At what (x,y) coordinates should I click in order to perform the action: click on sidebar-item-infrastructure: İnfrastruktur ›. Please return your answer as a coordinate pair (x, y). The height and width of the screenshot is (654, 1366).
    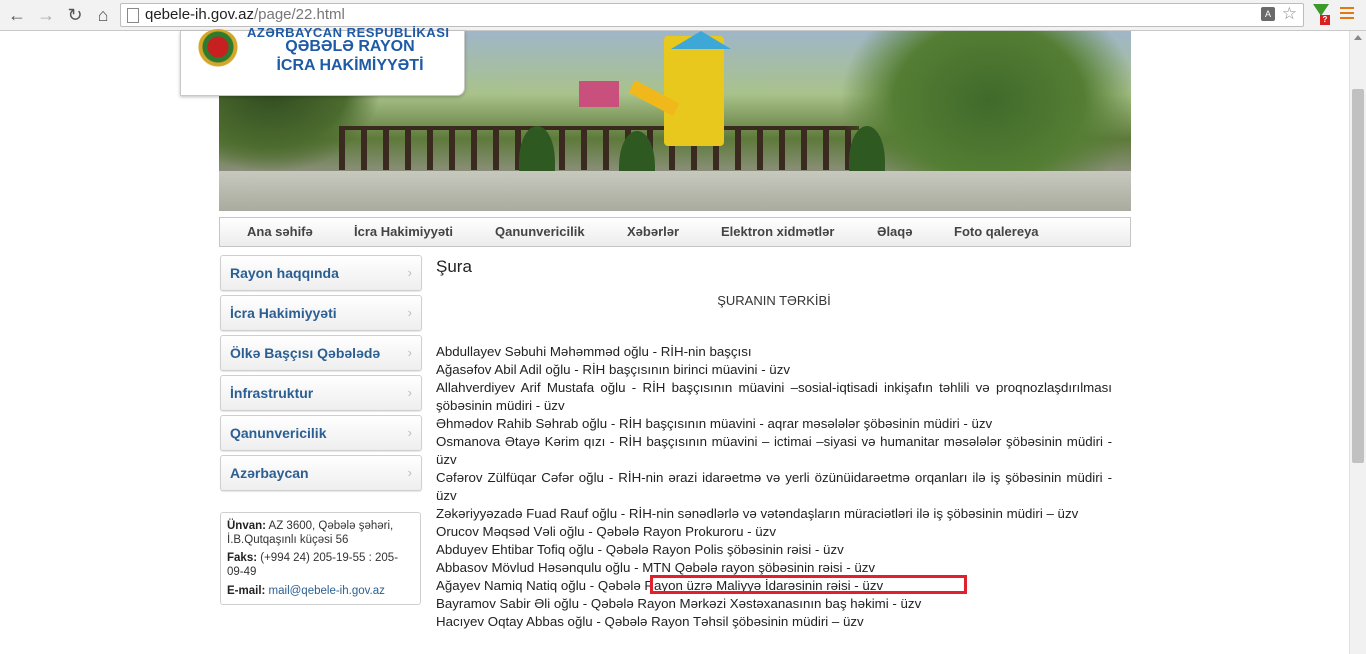
    Looking at the image, I should click on (321, 393).